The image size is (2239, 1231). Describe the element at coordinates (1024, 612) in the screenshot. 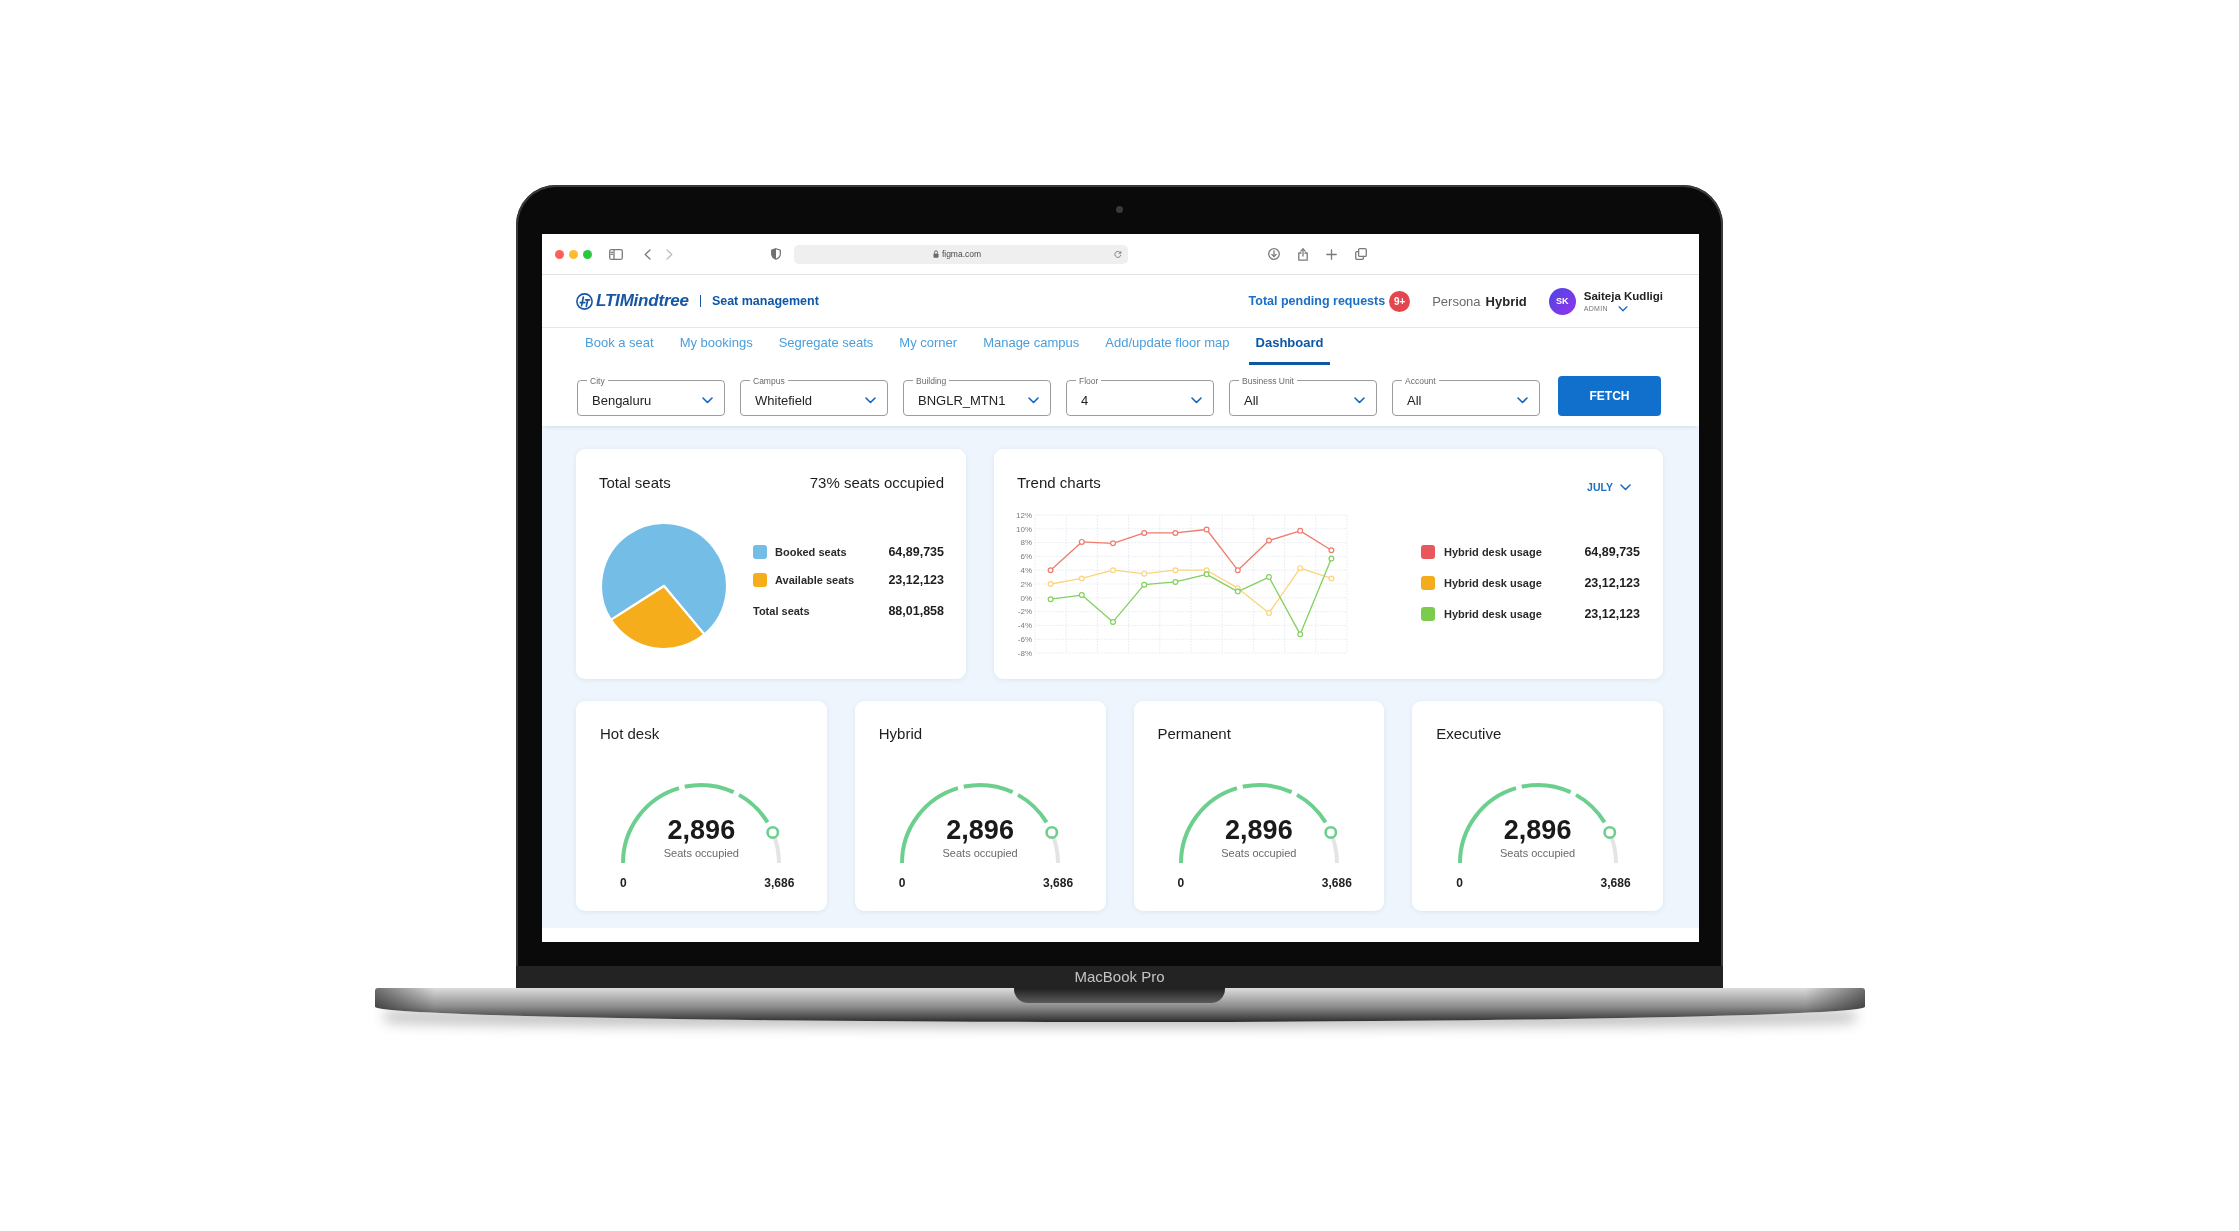

I see `axis-tick-label: -2%` at that location.